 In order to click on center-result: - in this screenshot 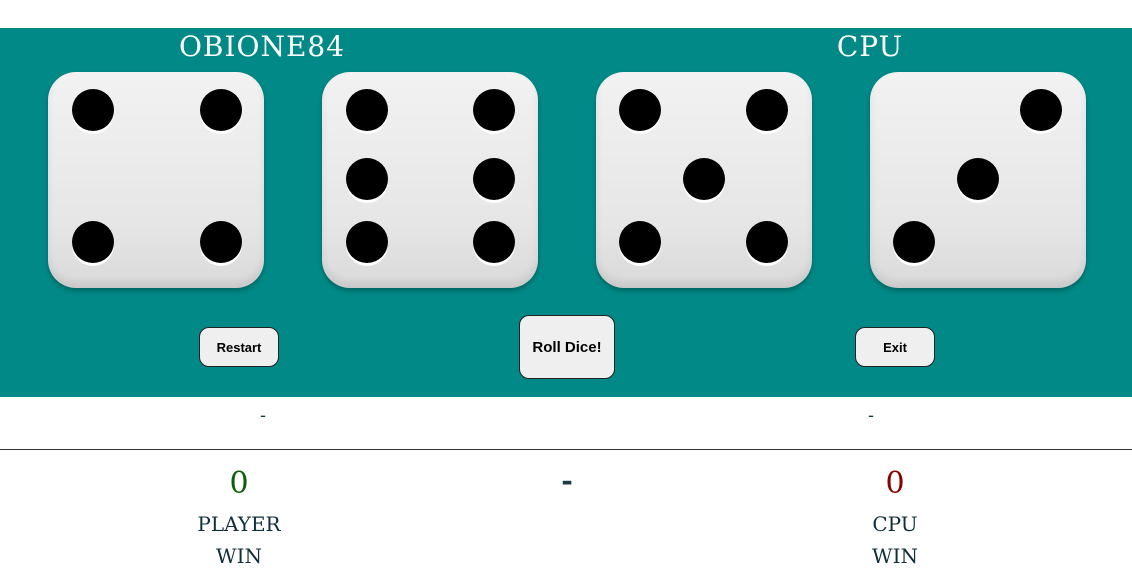, I will do `click(567, 480)`.